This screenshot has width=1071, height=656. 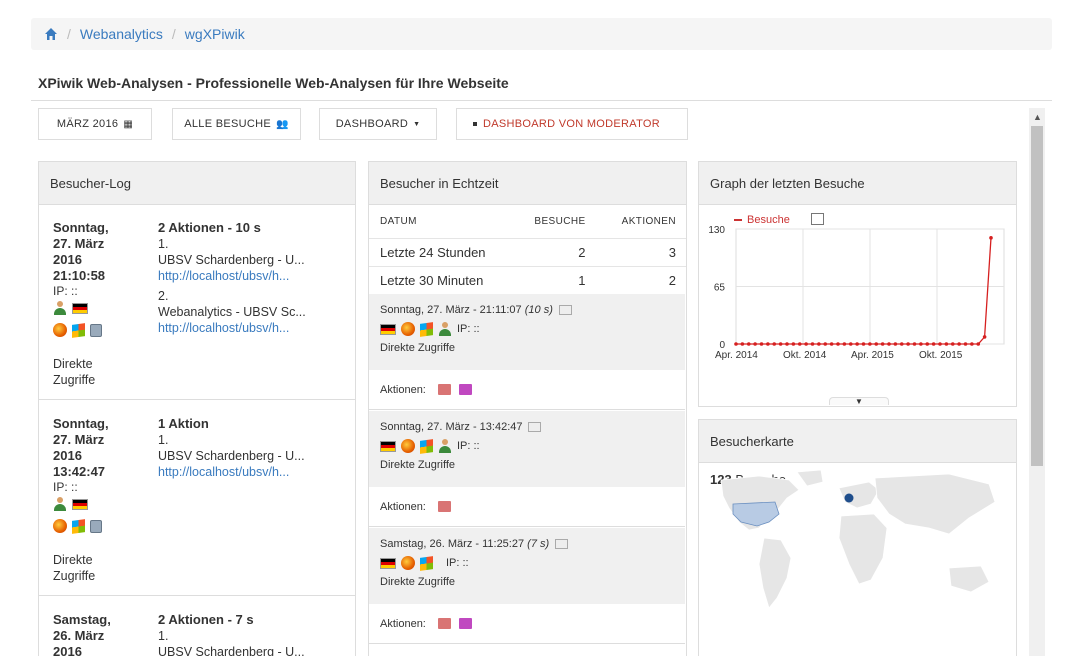 I want to click on home-icon, so click(x=51, y=34).